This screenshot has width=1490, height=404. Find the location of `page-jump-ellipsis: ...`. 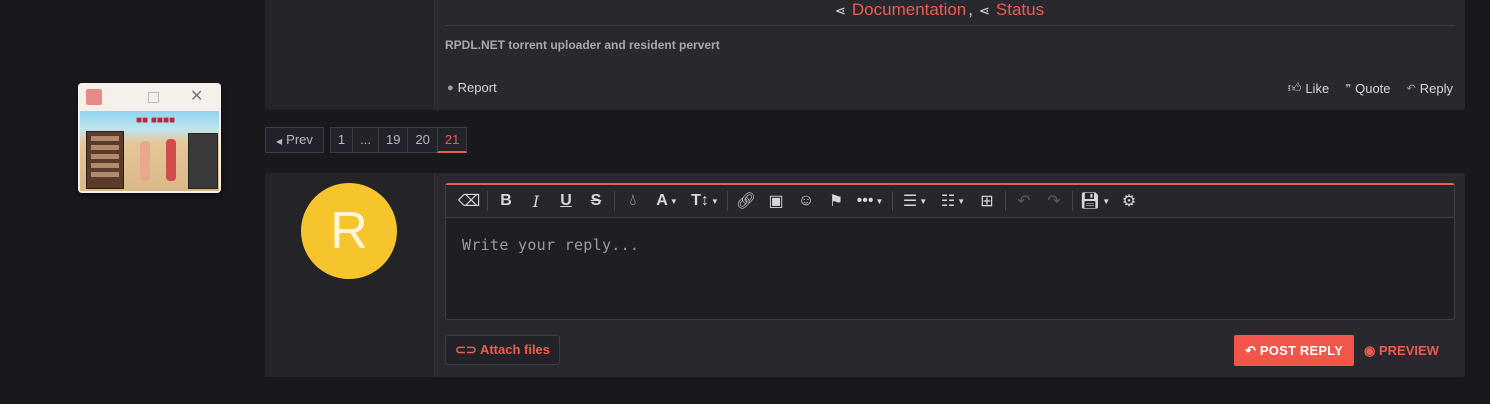

page-jump-ellipsis: ... is located at coordinates (365, 140).